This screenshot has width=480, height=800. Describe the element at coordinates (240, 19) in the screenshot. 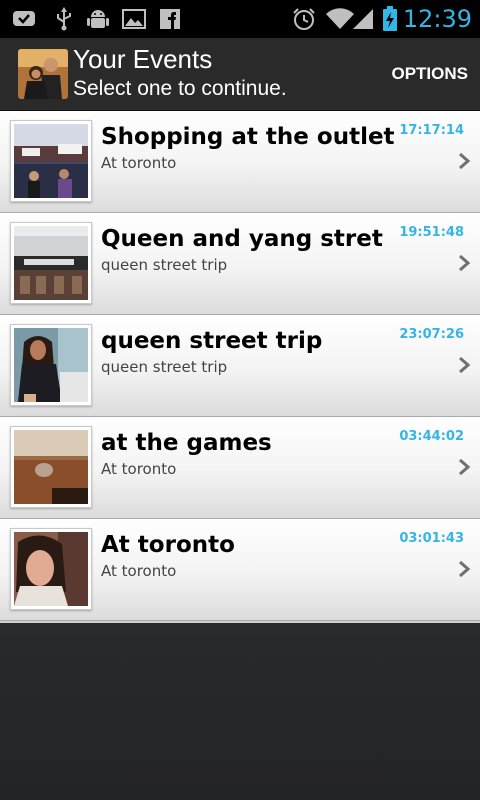

I see `status-bar: 12:39` at that location.